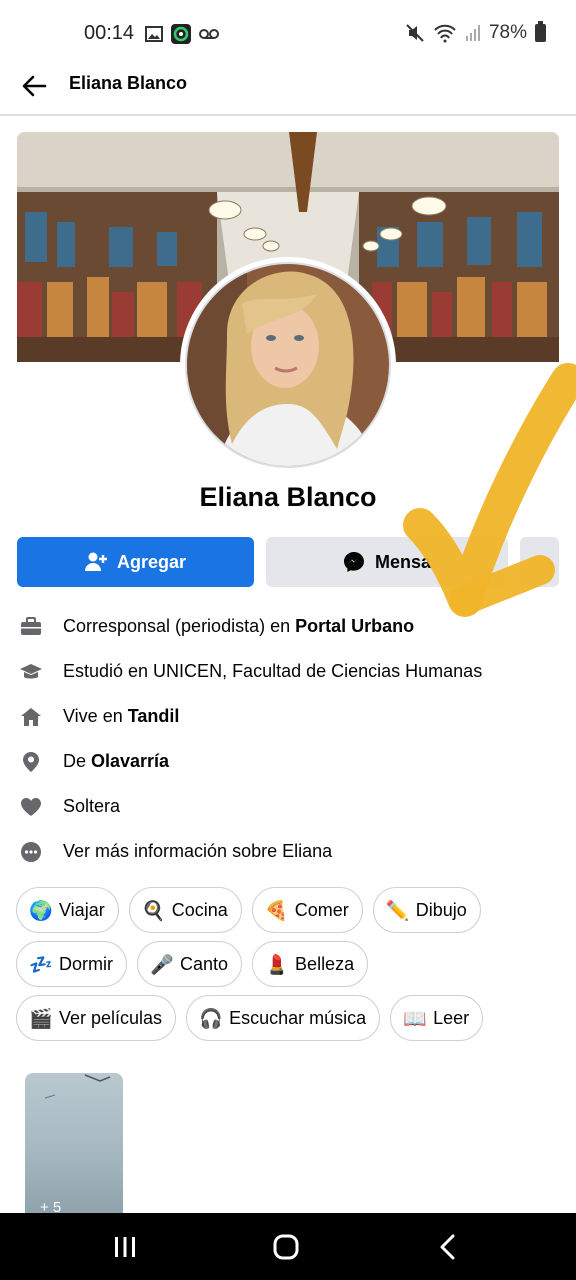  Describe the element at coordinates (41, 964) in the screenshot. I see `sleep-zzz-icon: 💤` at that location.